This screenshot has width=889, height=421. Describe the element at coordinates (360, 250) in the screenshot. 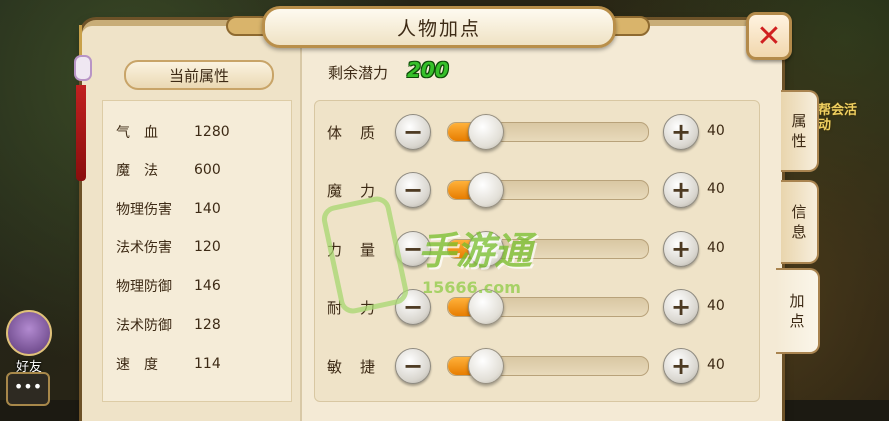

I see `attribute-label: 力量` at that location.